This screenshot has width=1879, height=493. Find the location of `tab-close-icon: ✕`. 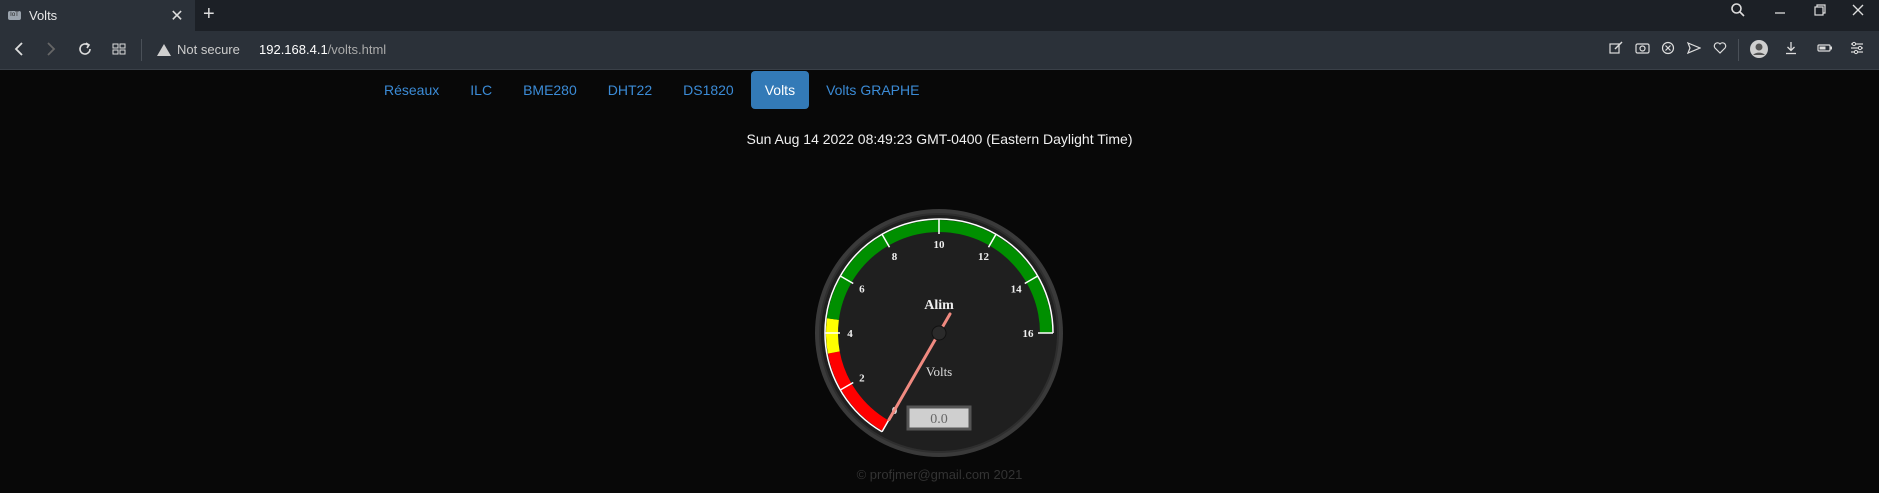

tab-close-icon: ✕ is located at coordinates (177, 16).